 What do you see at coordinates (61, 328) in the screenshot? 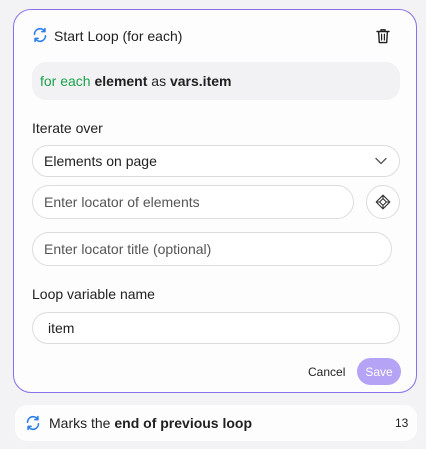
I see `loop-variable-value: item` at bounding box center [61, 328].